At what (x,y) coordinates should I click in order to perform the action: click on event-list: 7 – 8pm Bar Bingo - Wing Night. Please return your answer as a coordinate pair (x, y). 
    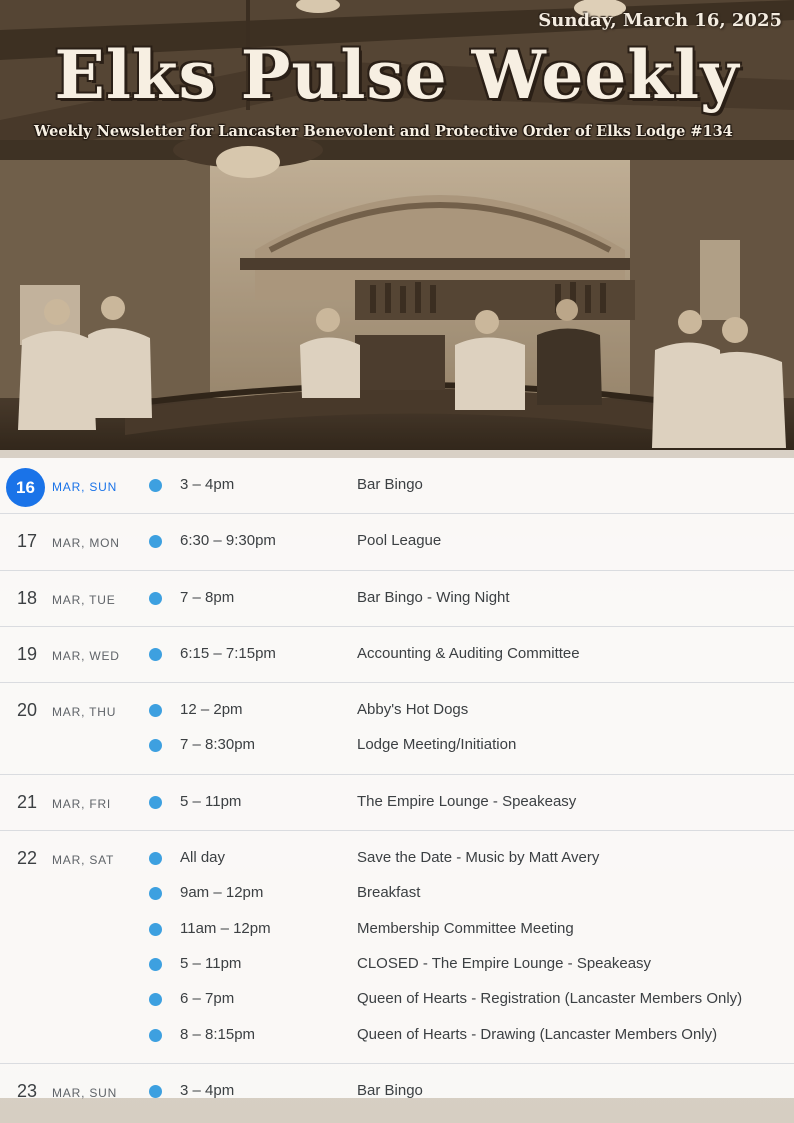
    Looking at the image, I should click on (397, 598).